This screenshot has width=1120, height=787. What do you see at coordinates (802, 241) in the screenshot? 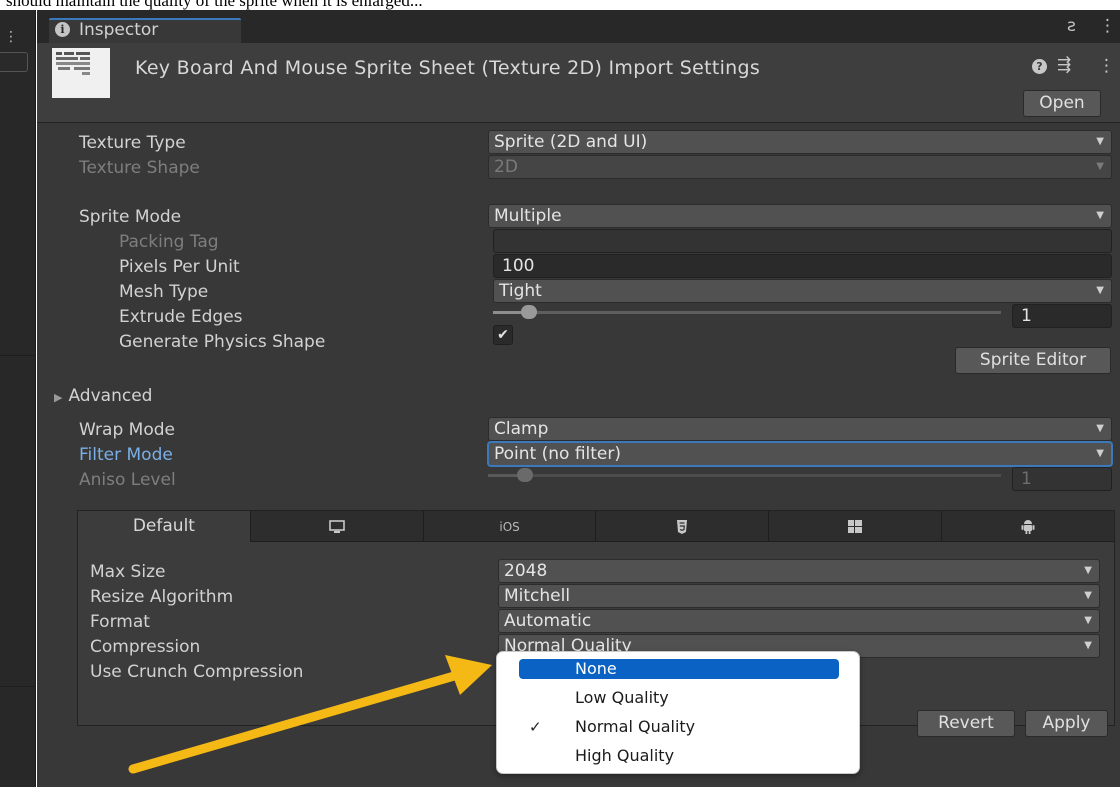
I see `packing-tag-field` at bounding box center [802, 241].